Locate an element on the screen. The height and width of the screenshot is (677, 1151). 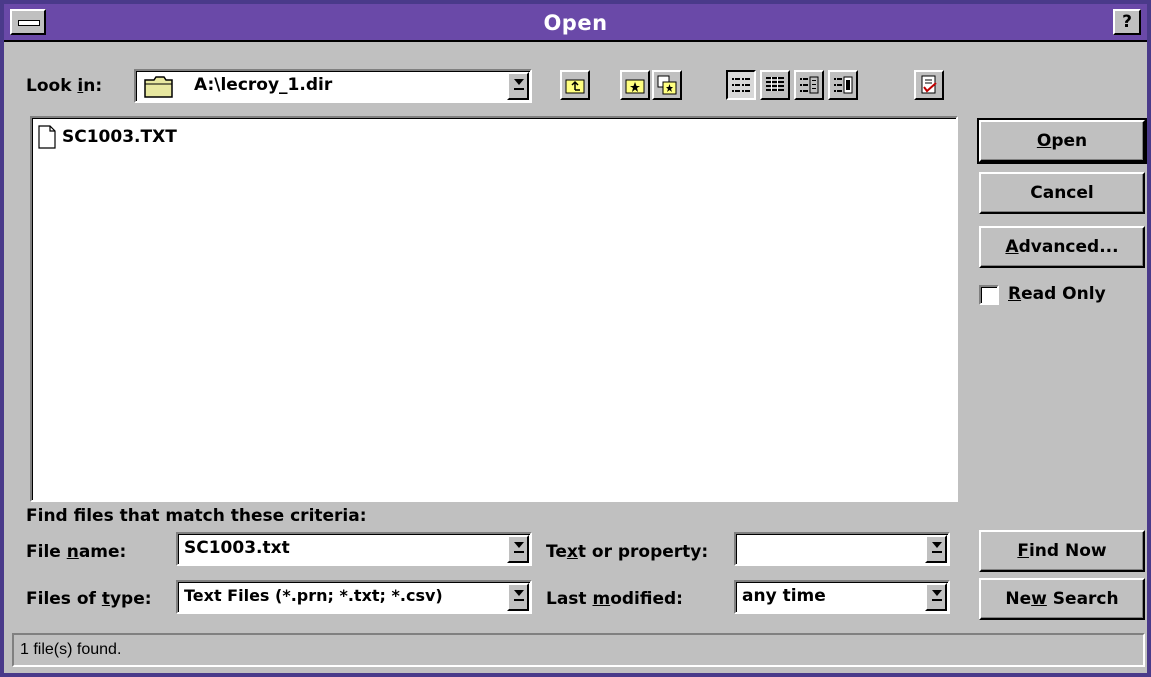
help-button: ? is located at coordinates (1127, 22).